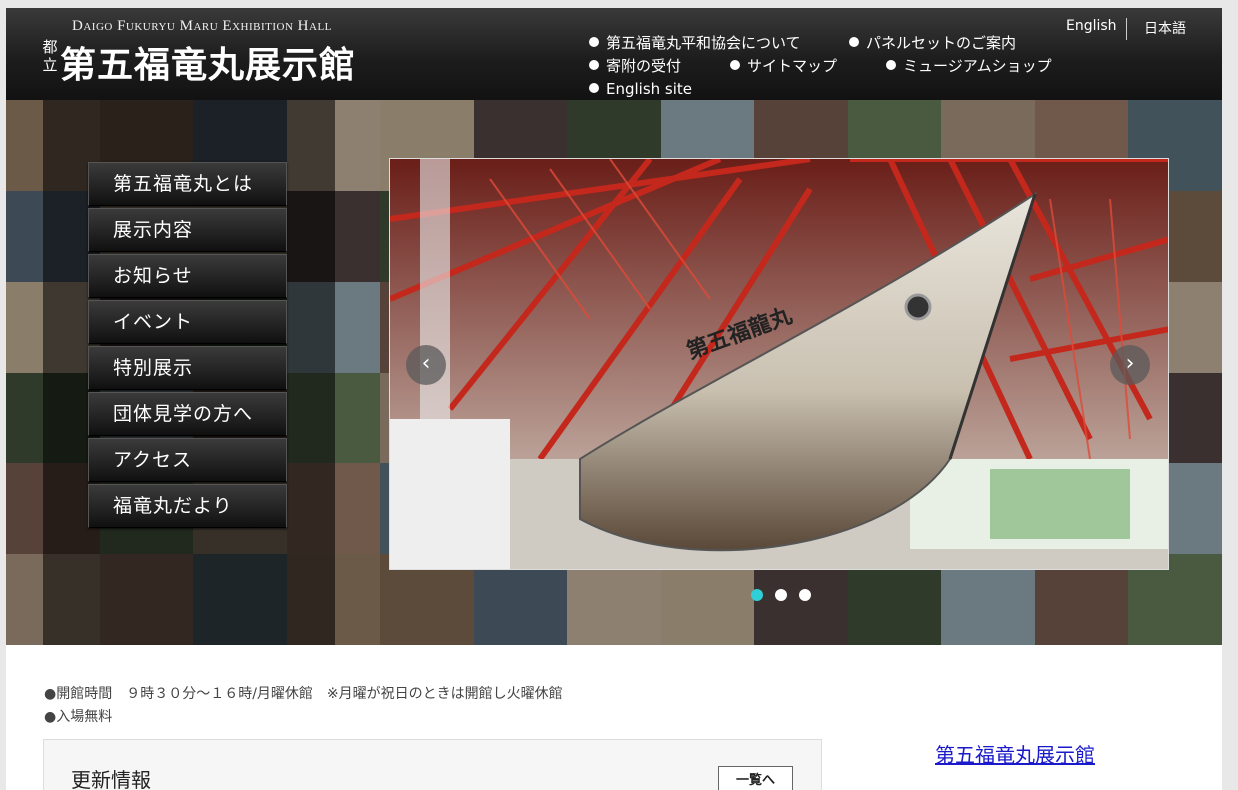 This screenshot has width=1238, height=790. I want to click on nav-museum-shop: ミュージアムショップ, so click(969, 65).